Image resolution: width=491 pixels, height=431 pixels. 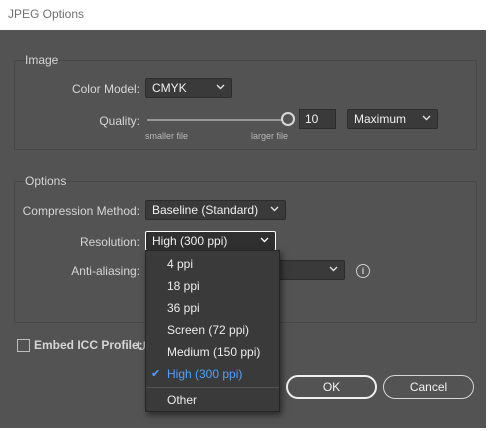 I want to click on ok-button: OK, so click(x=331, y=387).